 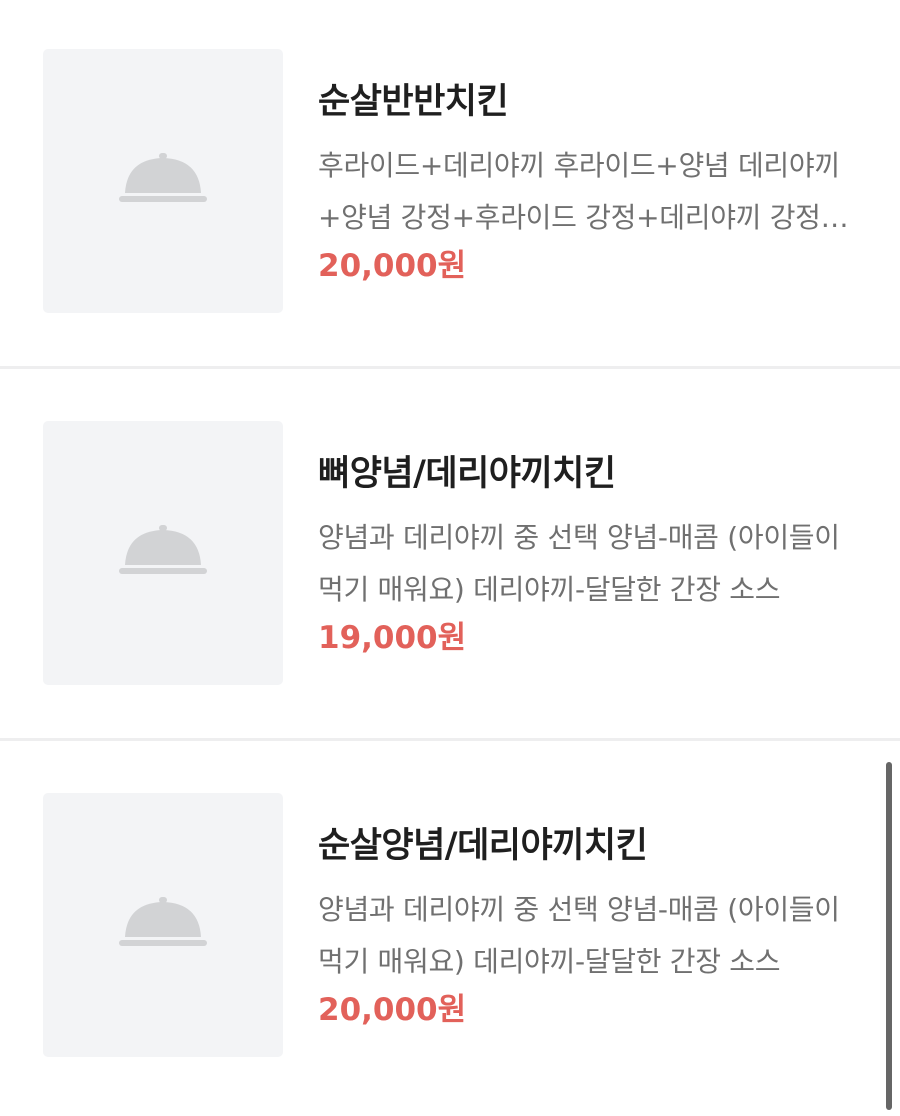 What do you see at coordinates (483, 846) in the screenshot?
I see `menu-item-name: 순살양념/데리야끼치킨` at bounding box center [483, 846].